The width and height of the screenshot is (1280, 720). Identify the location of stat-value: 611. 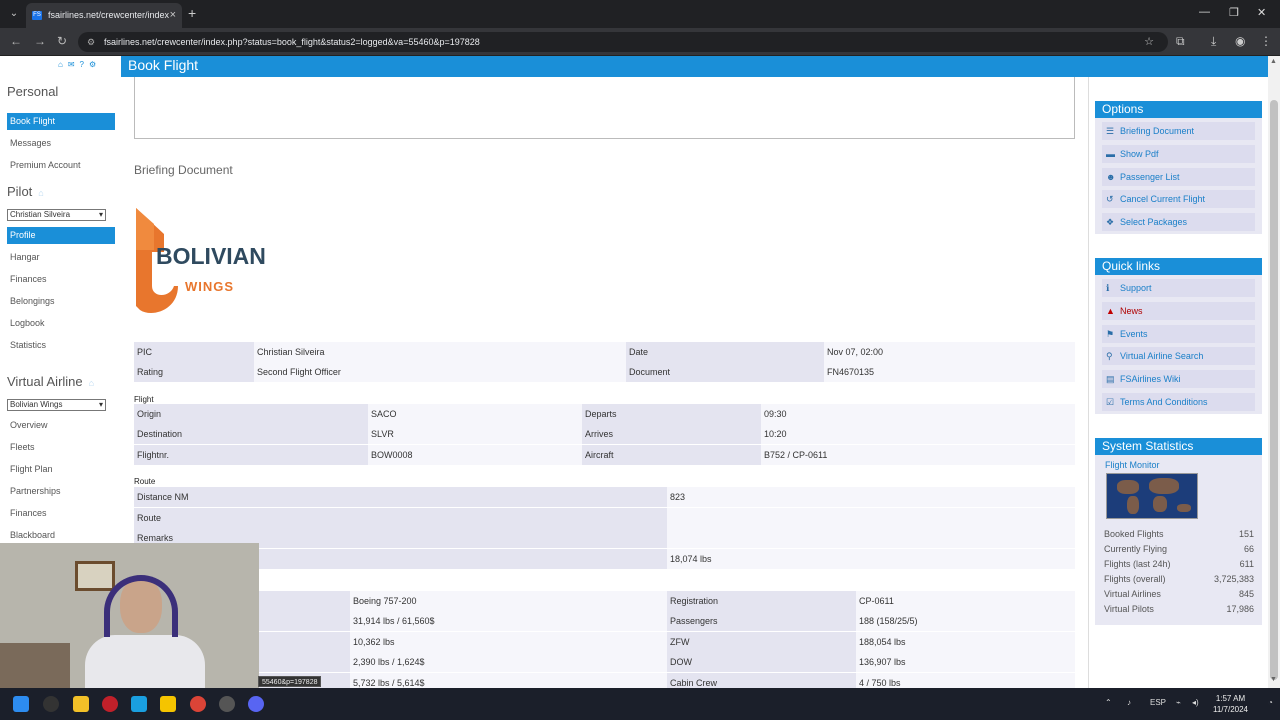
(1246, 564).